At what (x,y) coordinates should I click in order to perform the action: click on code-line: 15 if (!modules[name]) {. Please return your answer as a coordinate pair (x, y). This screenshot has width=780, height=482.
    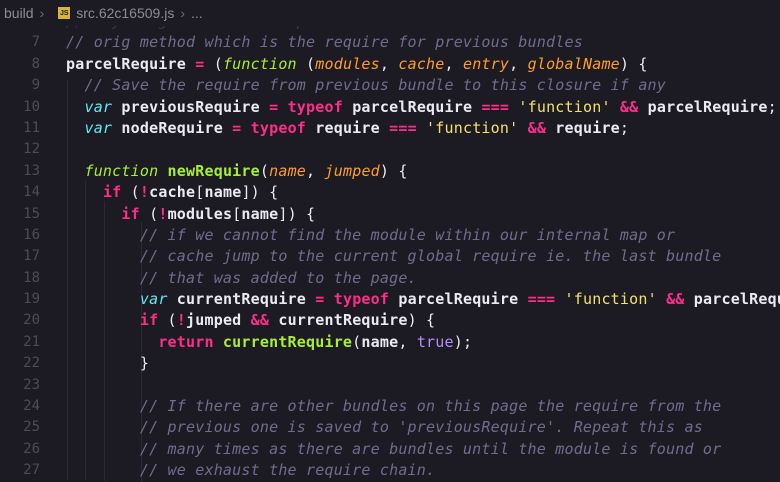
    Looking at the image, I should click on (390, 214).